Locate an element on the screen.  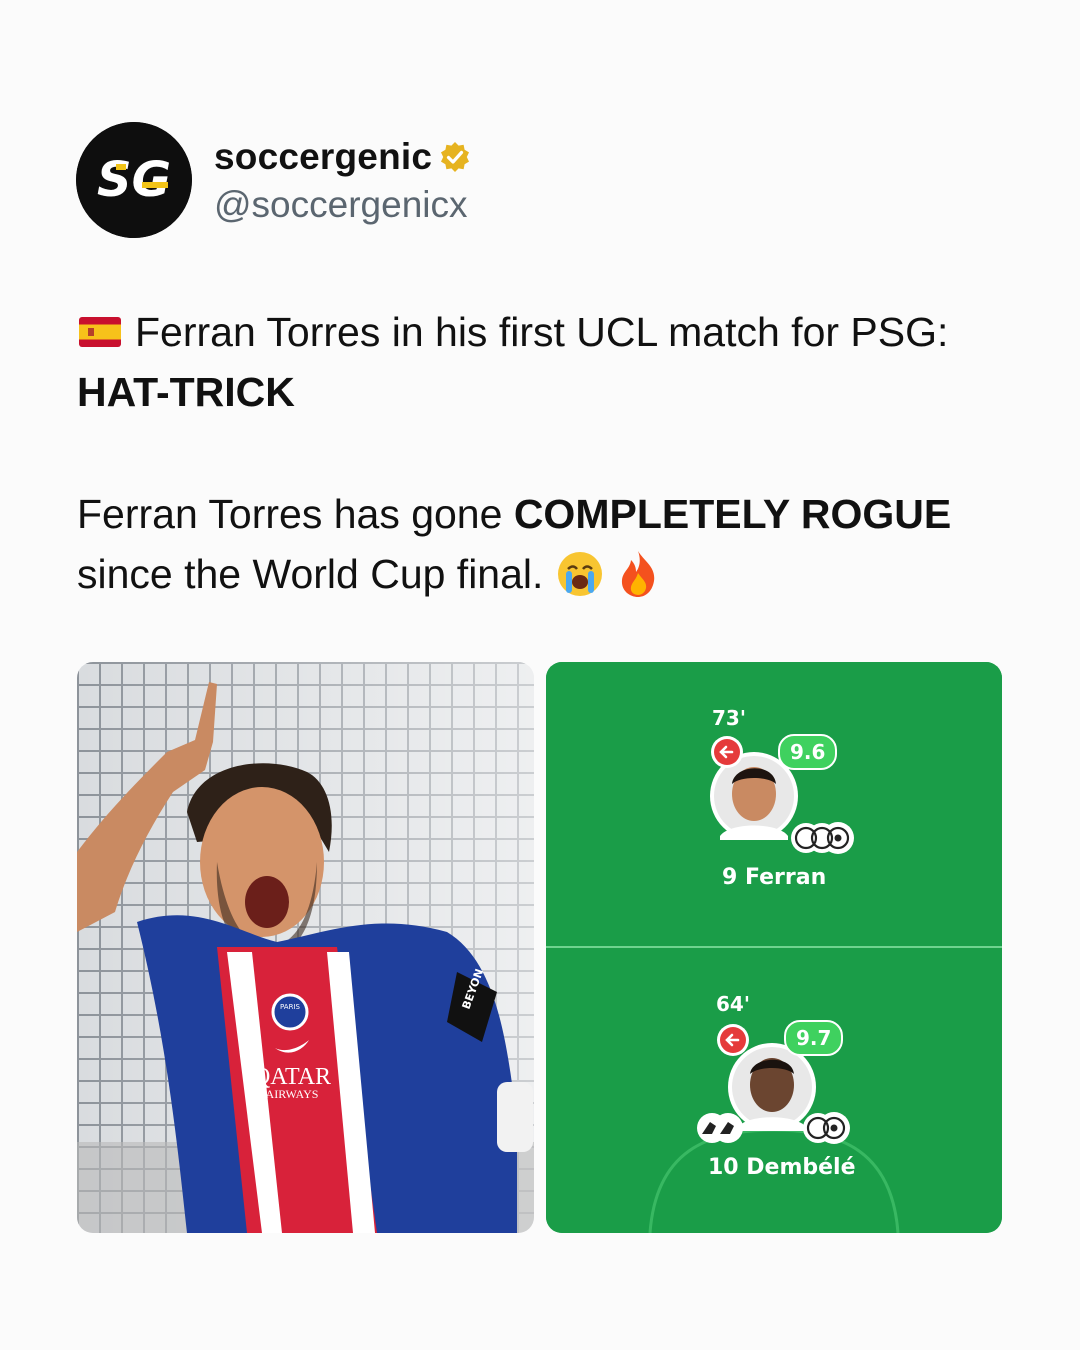
spain-flag-icon is located at coordinates (100, 332).